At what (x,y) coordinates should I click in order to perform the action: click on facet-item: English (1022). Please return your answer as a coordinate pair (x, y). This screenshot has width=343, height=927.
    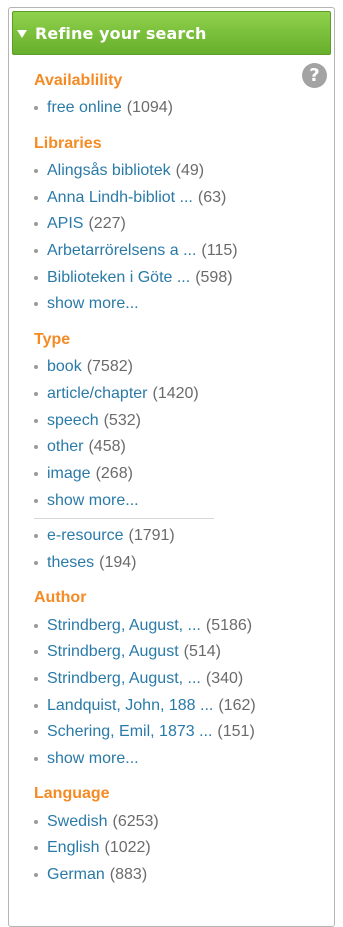
    Looking at the image, I should click on (179, 848).